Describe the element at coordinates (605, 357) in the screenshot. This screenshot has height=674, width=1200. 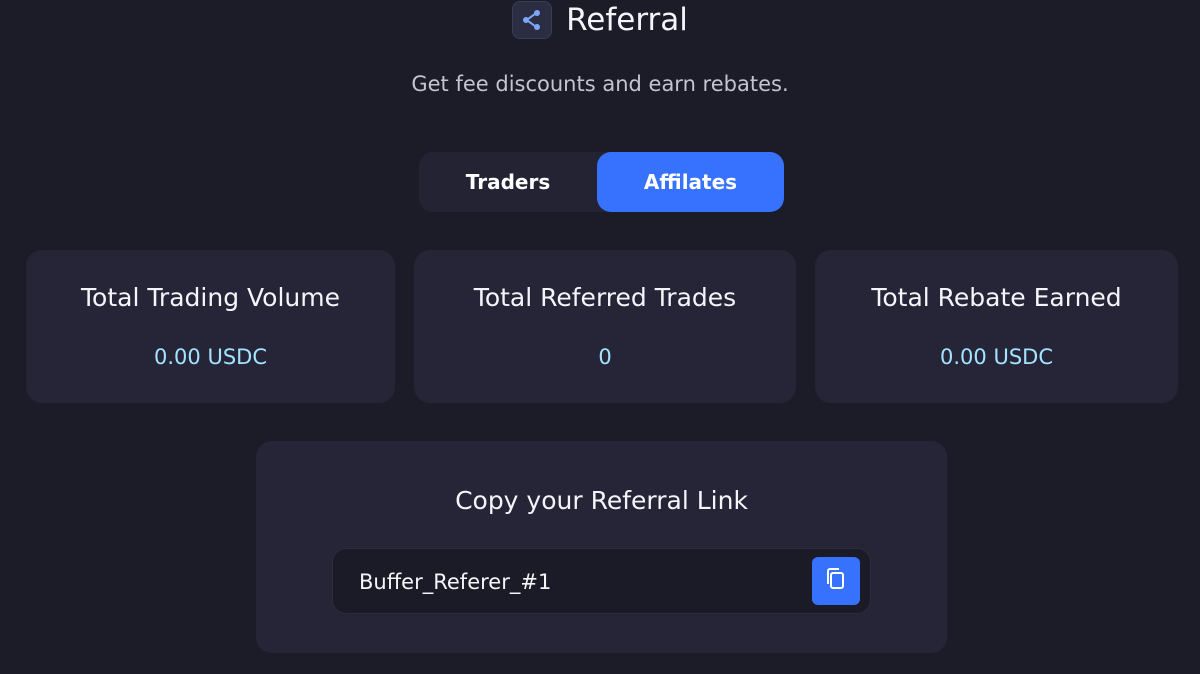
I see `stat-value: 0` at that location.